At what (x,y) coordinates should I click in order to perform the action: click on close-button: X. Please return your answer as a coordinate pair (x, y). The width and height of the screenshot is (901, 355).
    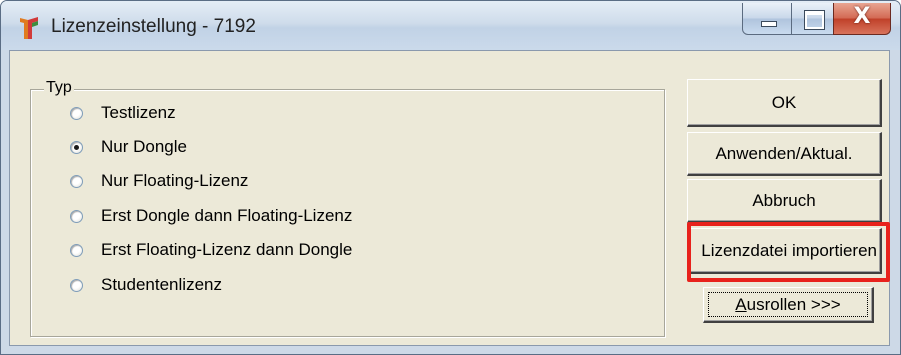
    Looking at the image, I should click on (862, 19).